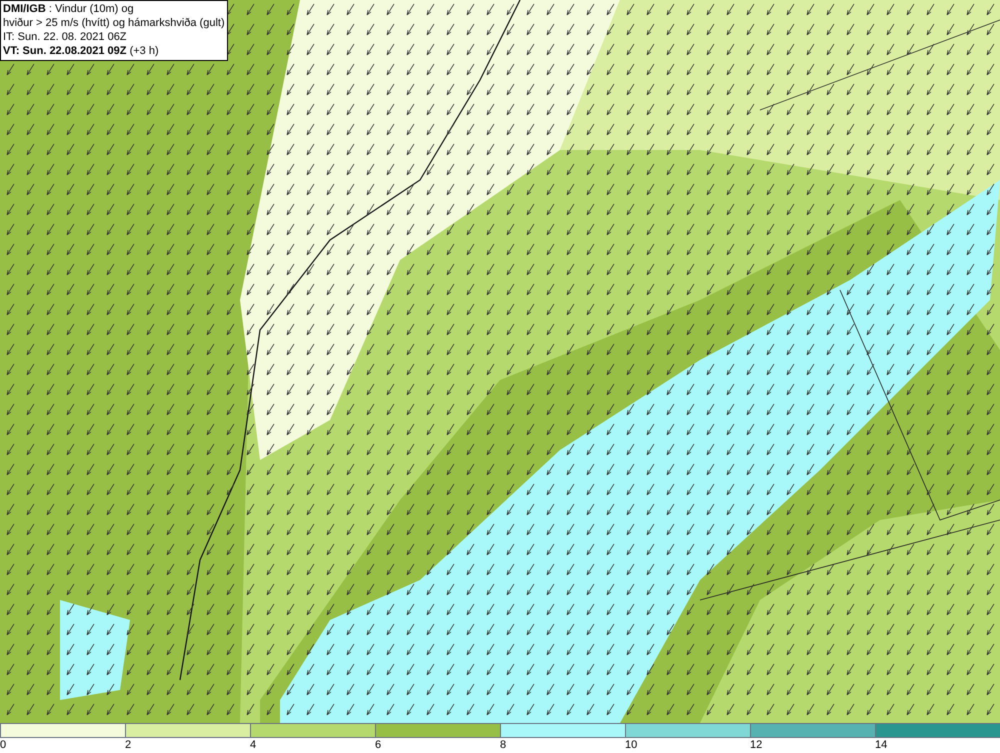 The height and width of the screenshot is (753, 1000). Describe the element at coordinates (81, 51) in the screenshot. I see `title-line: VT: Sun. 22.08.2021 09Z (+3 h)` at that location.